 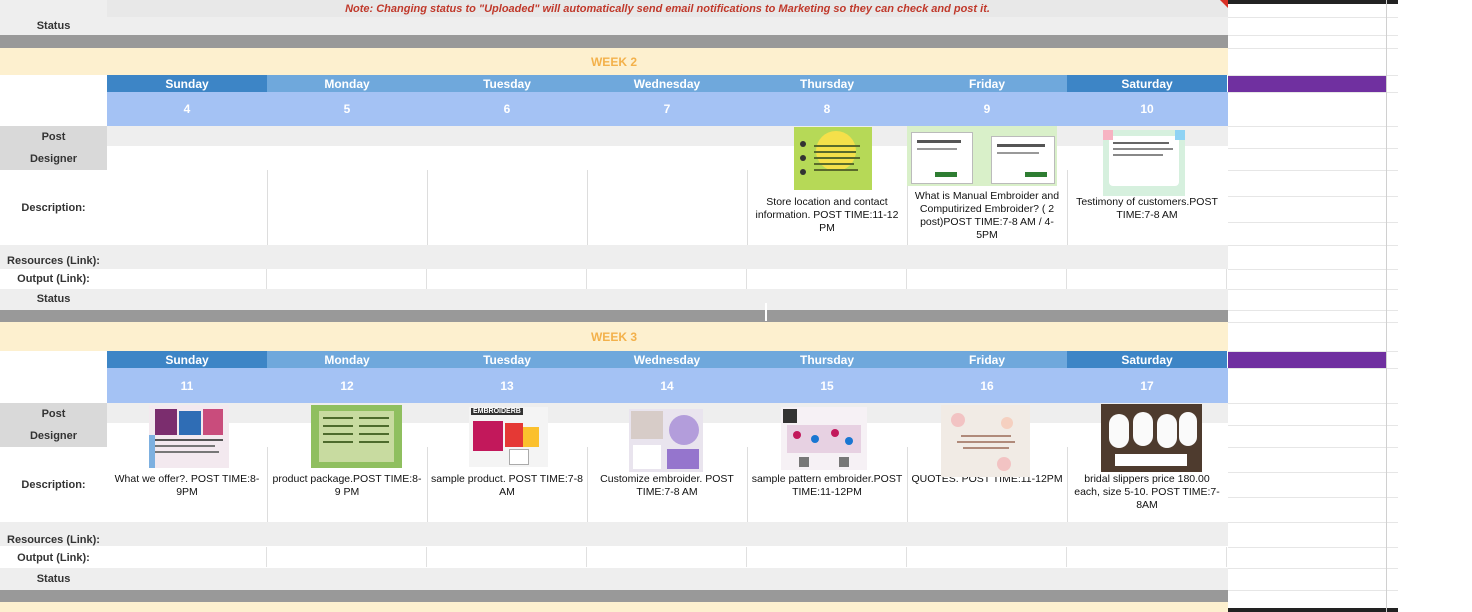 What do you see at coordinates (1307, 83) in the screenshot?
I see `purple-marker-week2` at bounding box center [1307, 83].